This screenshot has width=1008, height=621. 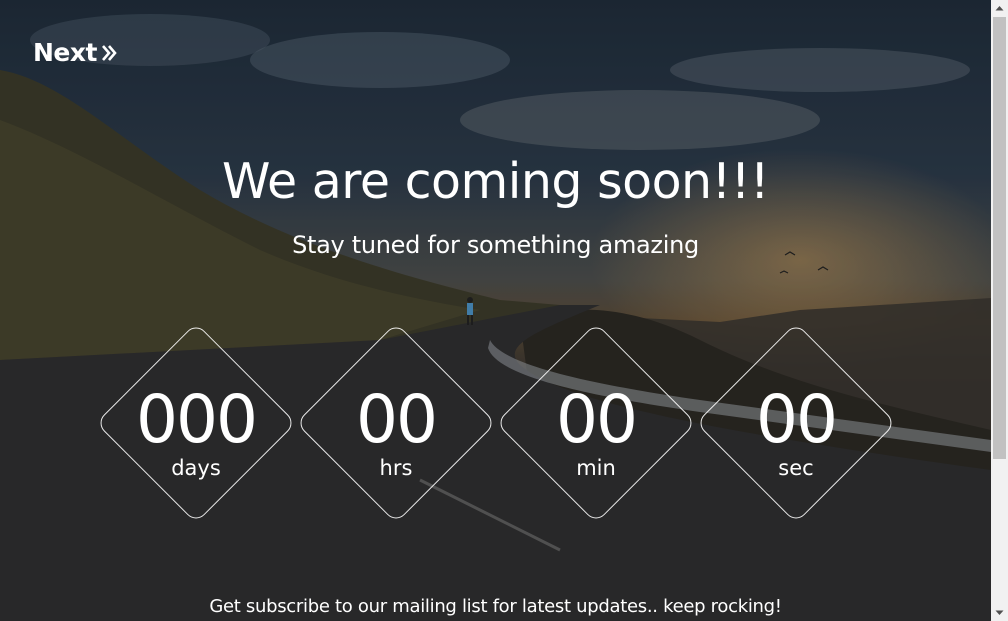 What do you see at coordinates (495, 245) in the screenshot?
I see `page-subtitle: Stay tuned for something amazing` at bounding box center [495, 245].